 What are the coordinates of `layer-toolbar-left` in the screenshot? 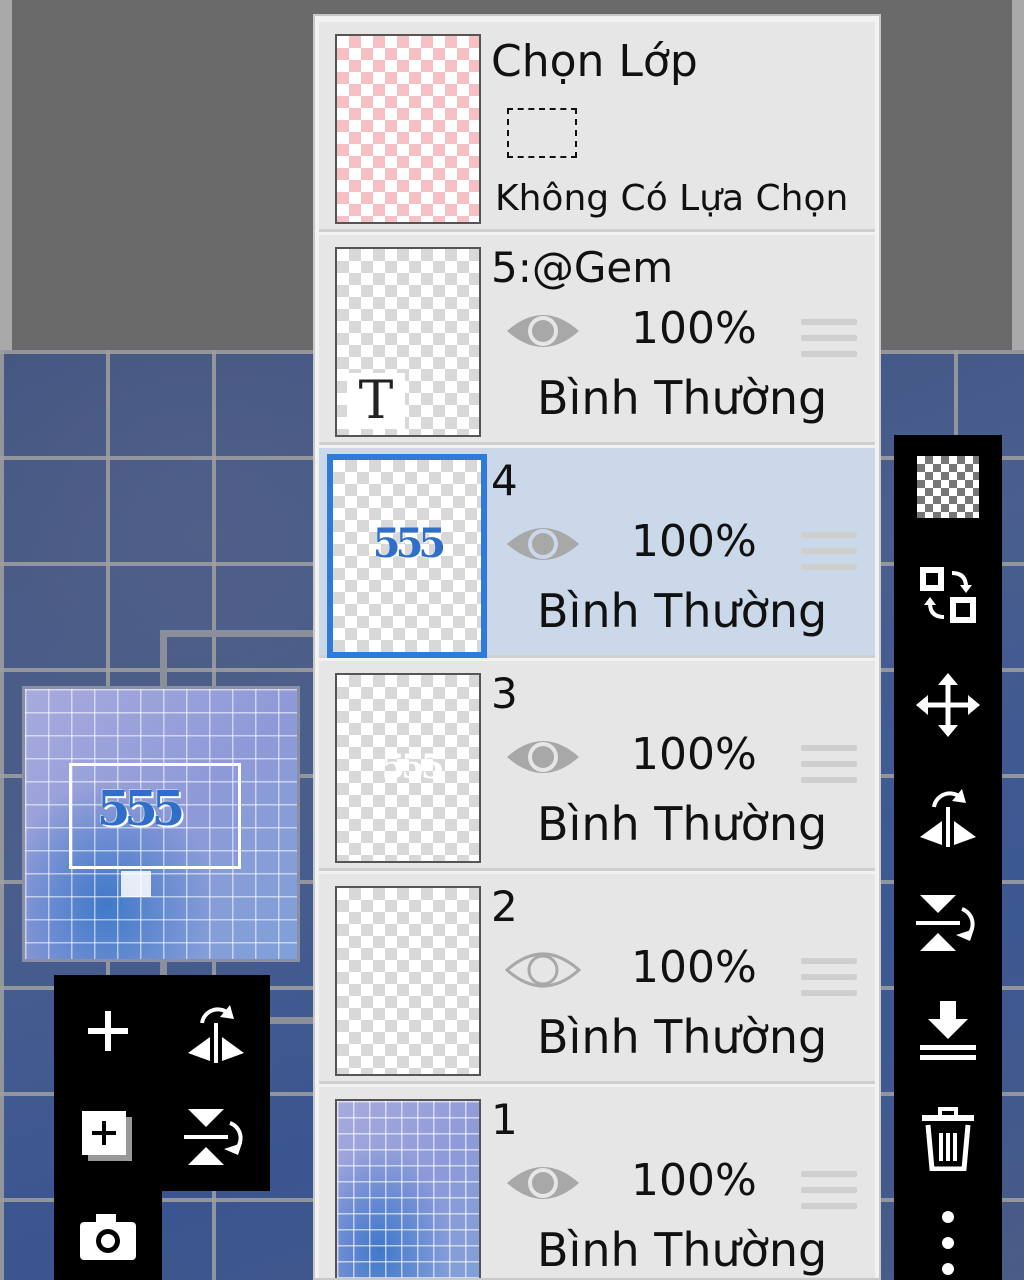 It's located at (162, 1083).